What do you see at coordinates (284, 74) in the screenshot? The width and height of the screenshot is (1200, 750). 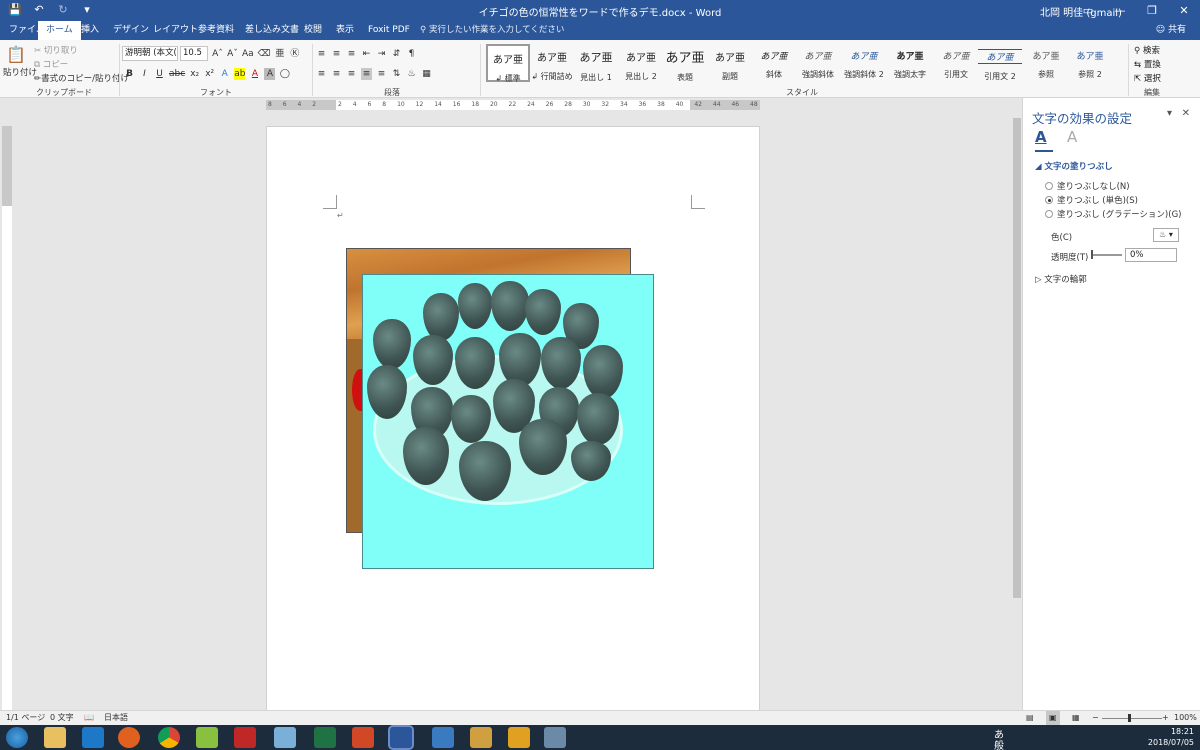 I see `enclose-icon: ◯` at bounding box center [284, 74].